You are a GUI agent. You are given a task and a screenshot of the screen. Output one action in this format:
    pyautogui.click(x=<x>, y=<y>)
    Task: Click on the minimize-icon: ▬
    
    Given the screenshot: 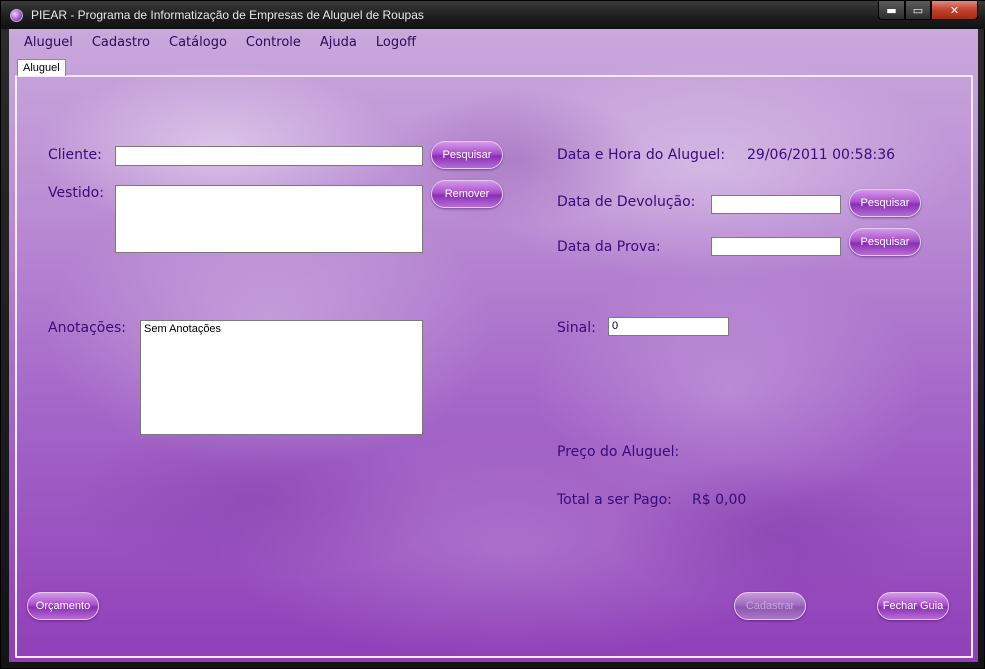 What is the action you would take?
    pyautogui.click(x=891, y=10)
    